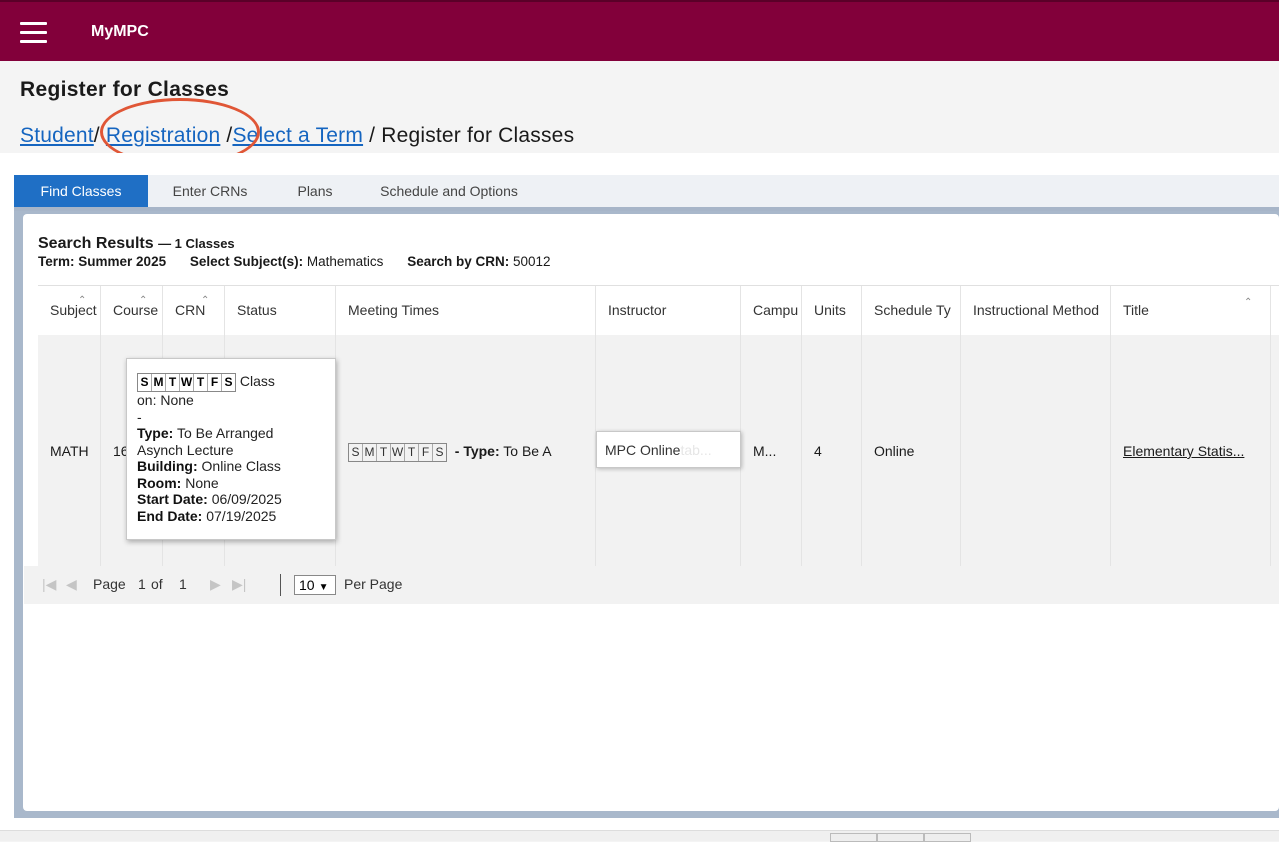 Image resolution: width=1279 pixels, height=842 pixels. I want to click on page-label: Page, so click(109, 584).